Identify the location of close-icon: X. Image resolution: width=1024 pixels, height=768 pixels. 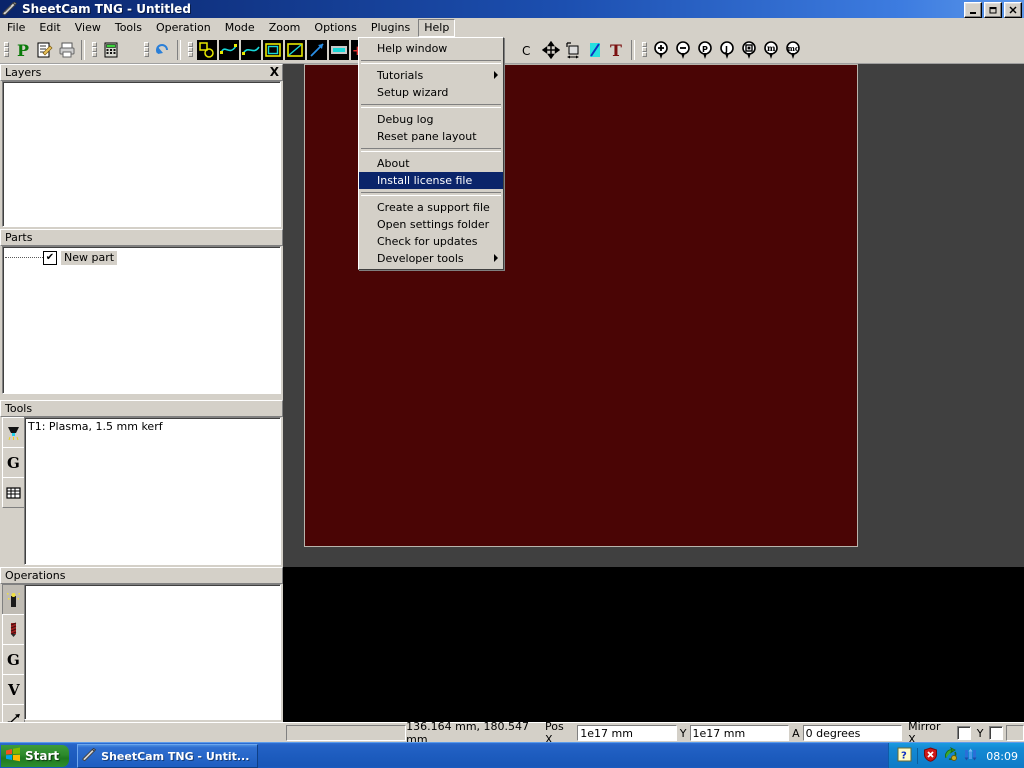
(274, 72).